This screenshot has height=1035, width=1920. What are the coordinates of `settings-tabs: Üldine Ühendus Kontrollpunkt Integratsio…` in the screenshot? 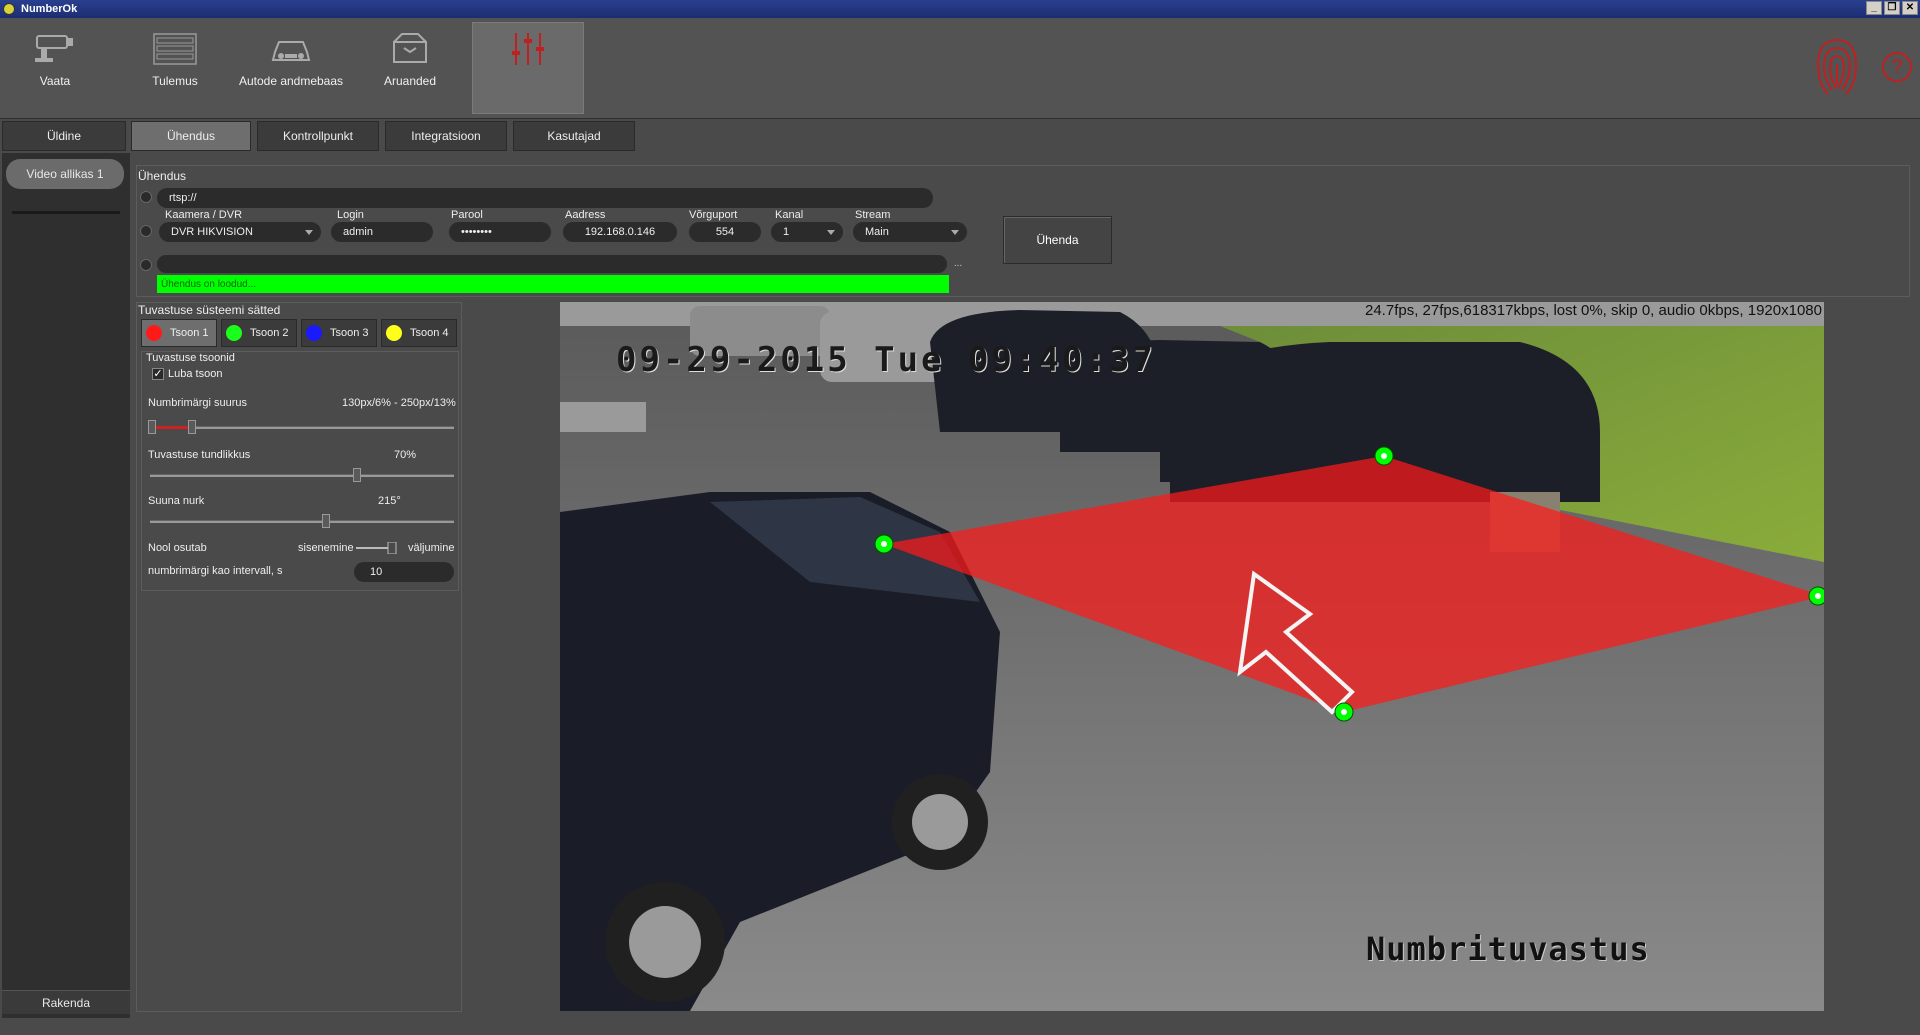 It's located at (960, 137).